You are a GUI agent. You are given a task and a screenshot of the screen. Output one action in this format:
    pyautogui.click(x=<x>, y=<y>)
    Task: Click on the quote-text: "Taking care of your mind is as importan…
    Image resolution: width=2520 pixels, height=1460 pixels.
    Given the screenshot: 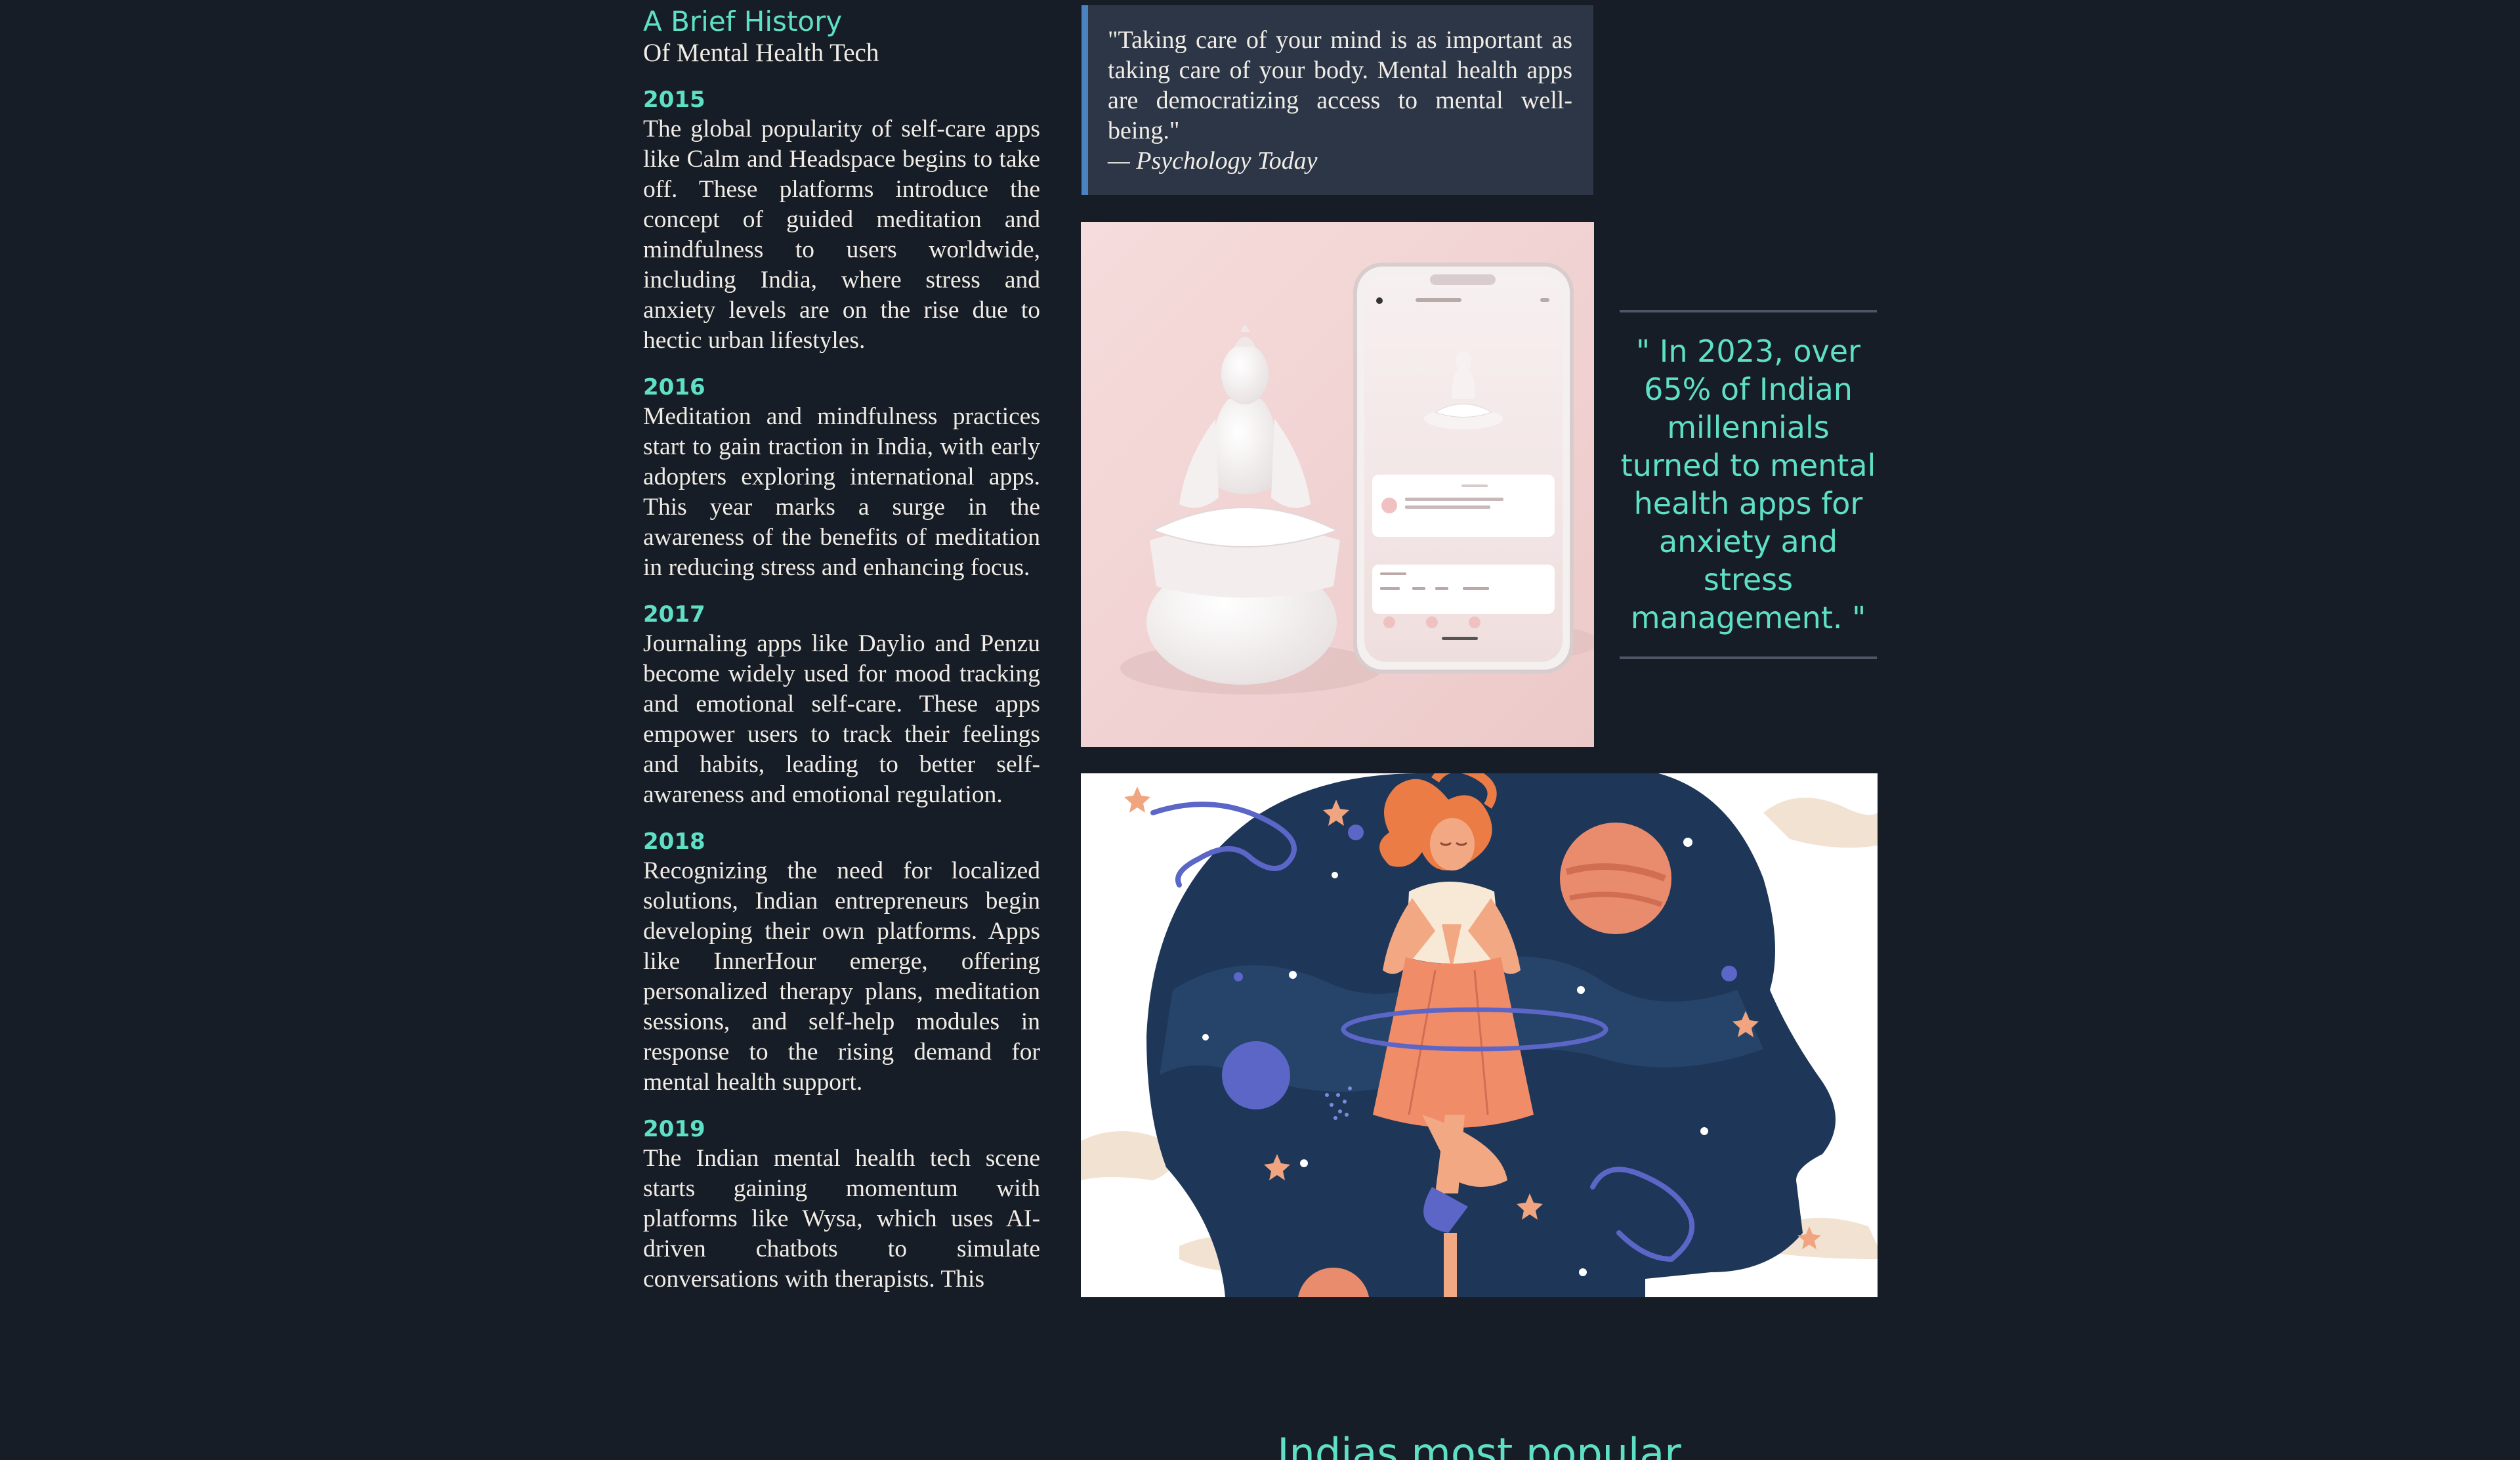 What is the action you would take?
    pyautogui.click(x=1340, y=85)
    